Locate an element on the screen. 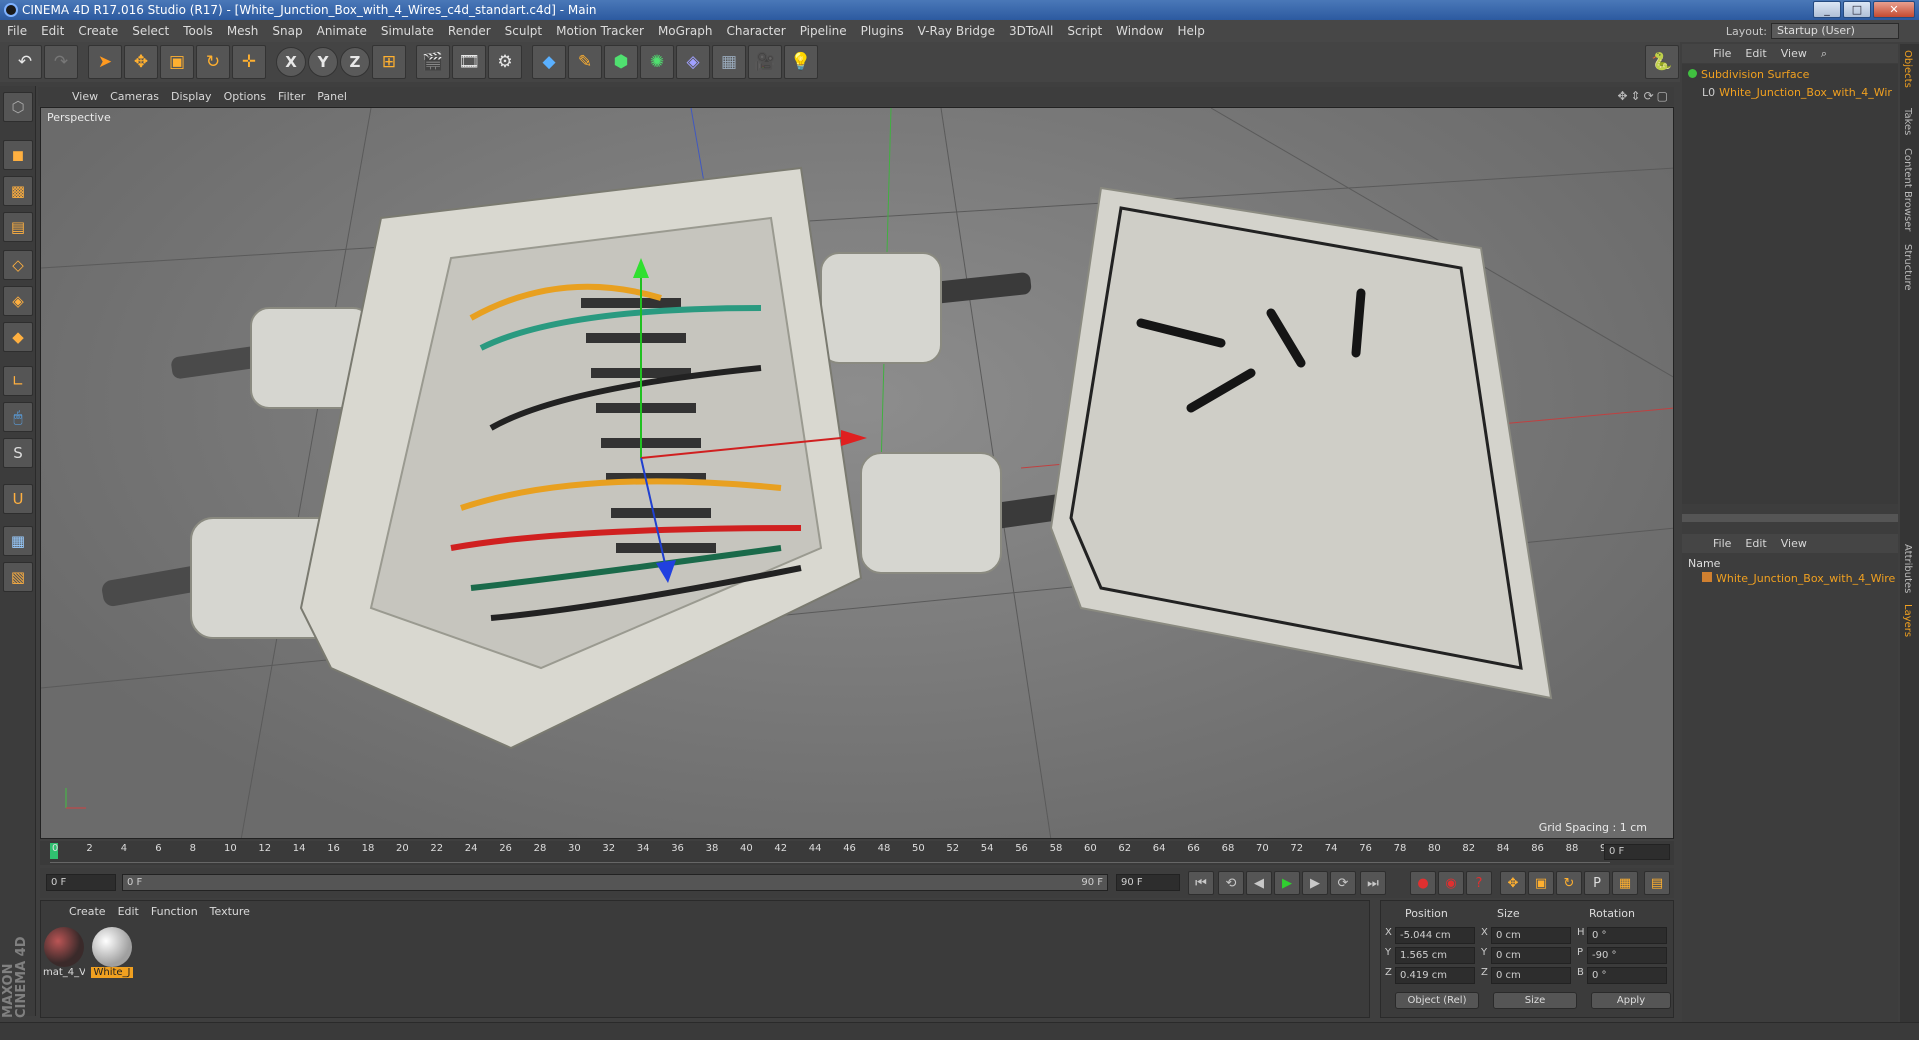  workplane-lock-icon: ▦ is located at coordinates (18, 541).